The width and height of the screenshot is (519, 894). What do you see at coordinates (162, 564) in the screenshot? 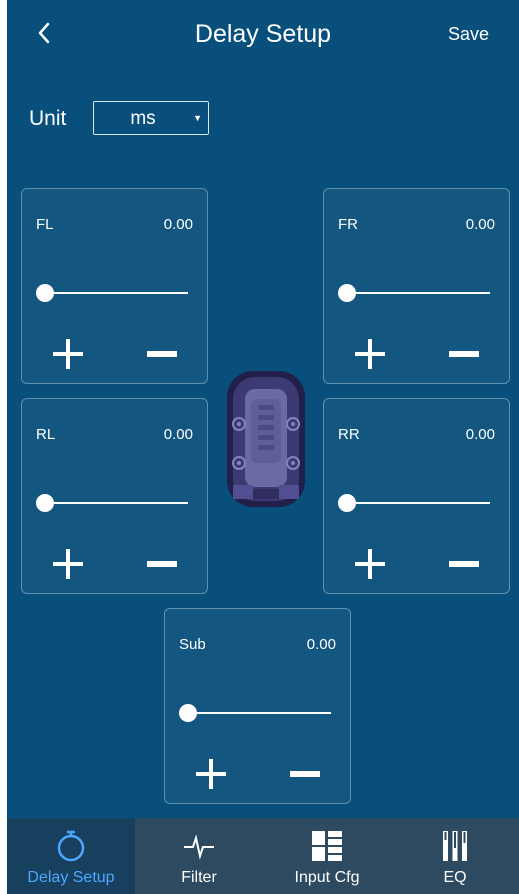
I see `decrease-button-rl` at bounding box center [162, 564].